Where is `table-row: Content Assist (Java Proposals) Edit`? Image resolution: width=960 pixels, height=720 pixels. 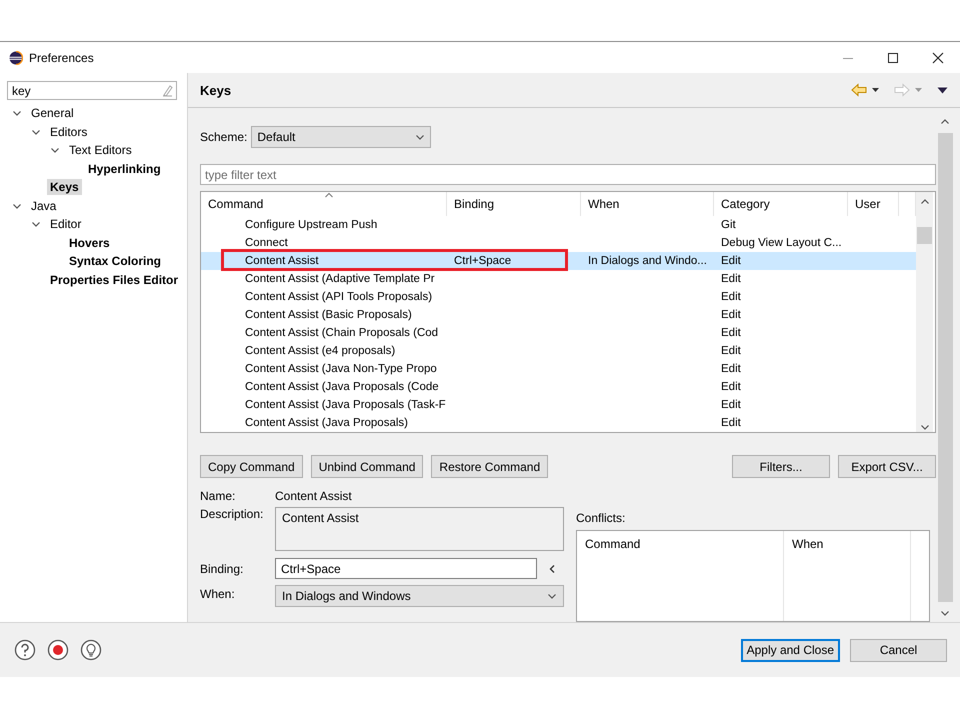 table-row: Content Assist (Java Proposals) Edit is located at coordinates (558, 423).